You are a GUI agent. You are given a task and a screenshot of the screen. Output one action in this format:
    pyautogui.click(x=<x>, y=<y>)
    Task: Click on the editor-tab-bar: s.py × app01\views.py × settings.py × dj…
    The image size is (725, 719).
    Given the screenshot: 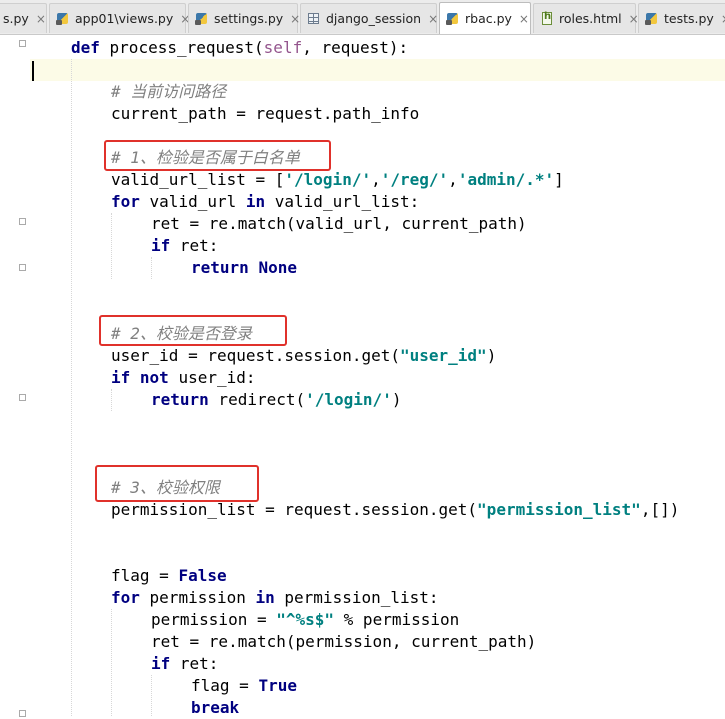 What is the action you would take?
    pyautogui.click(x=362, y=17)
    